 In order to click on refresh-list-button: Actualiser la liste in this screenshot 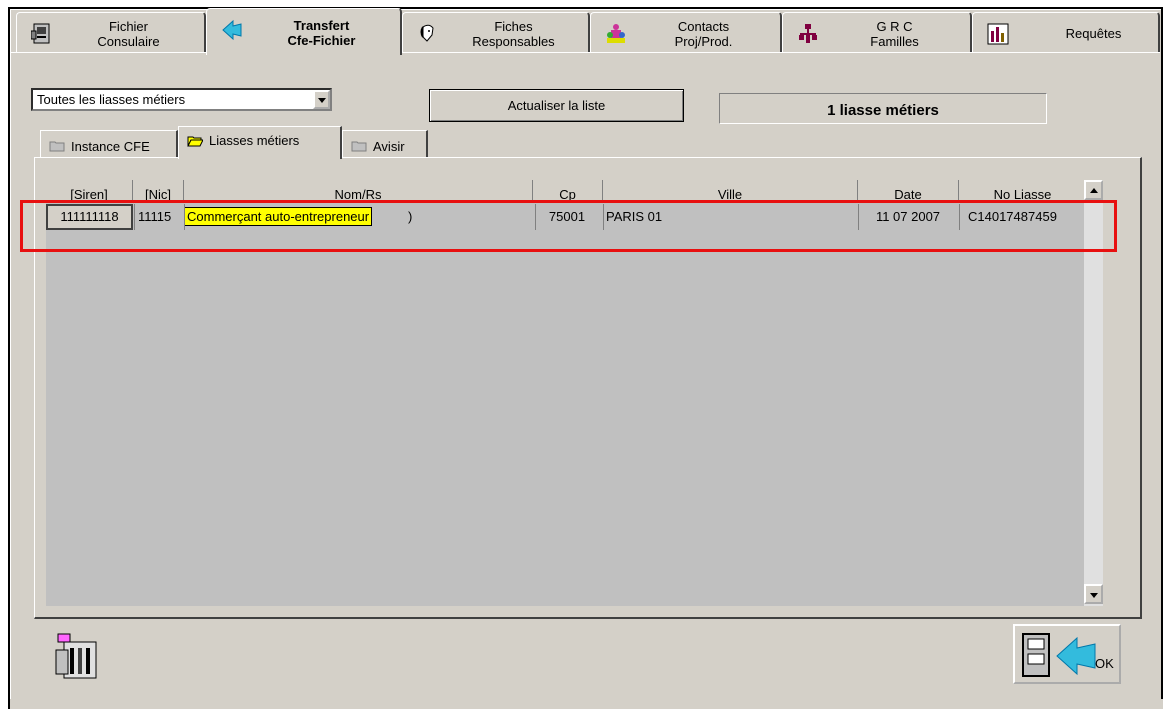, I will do `click(556, 105)`.